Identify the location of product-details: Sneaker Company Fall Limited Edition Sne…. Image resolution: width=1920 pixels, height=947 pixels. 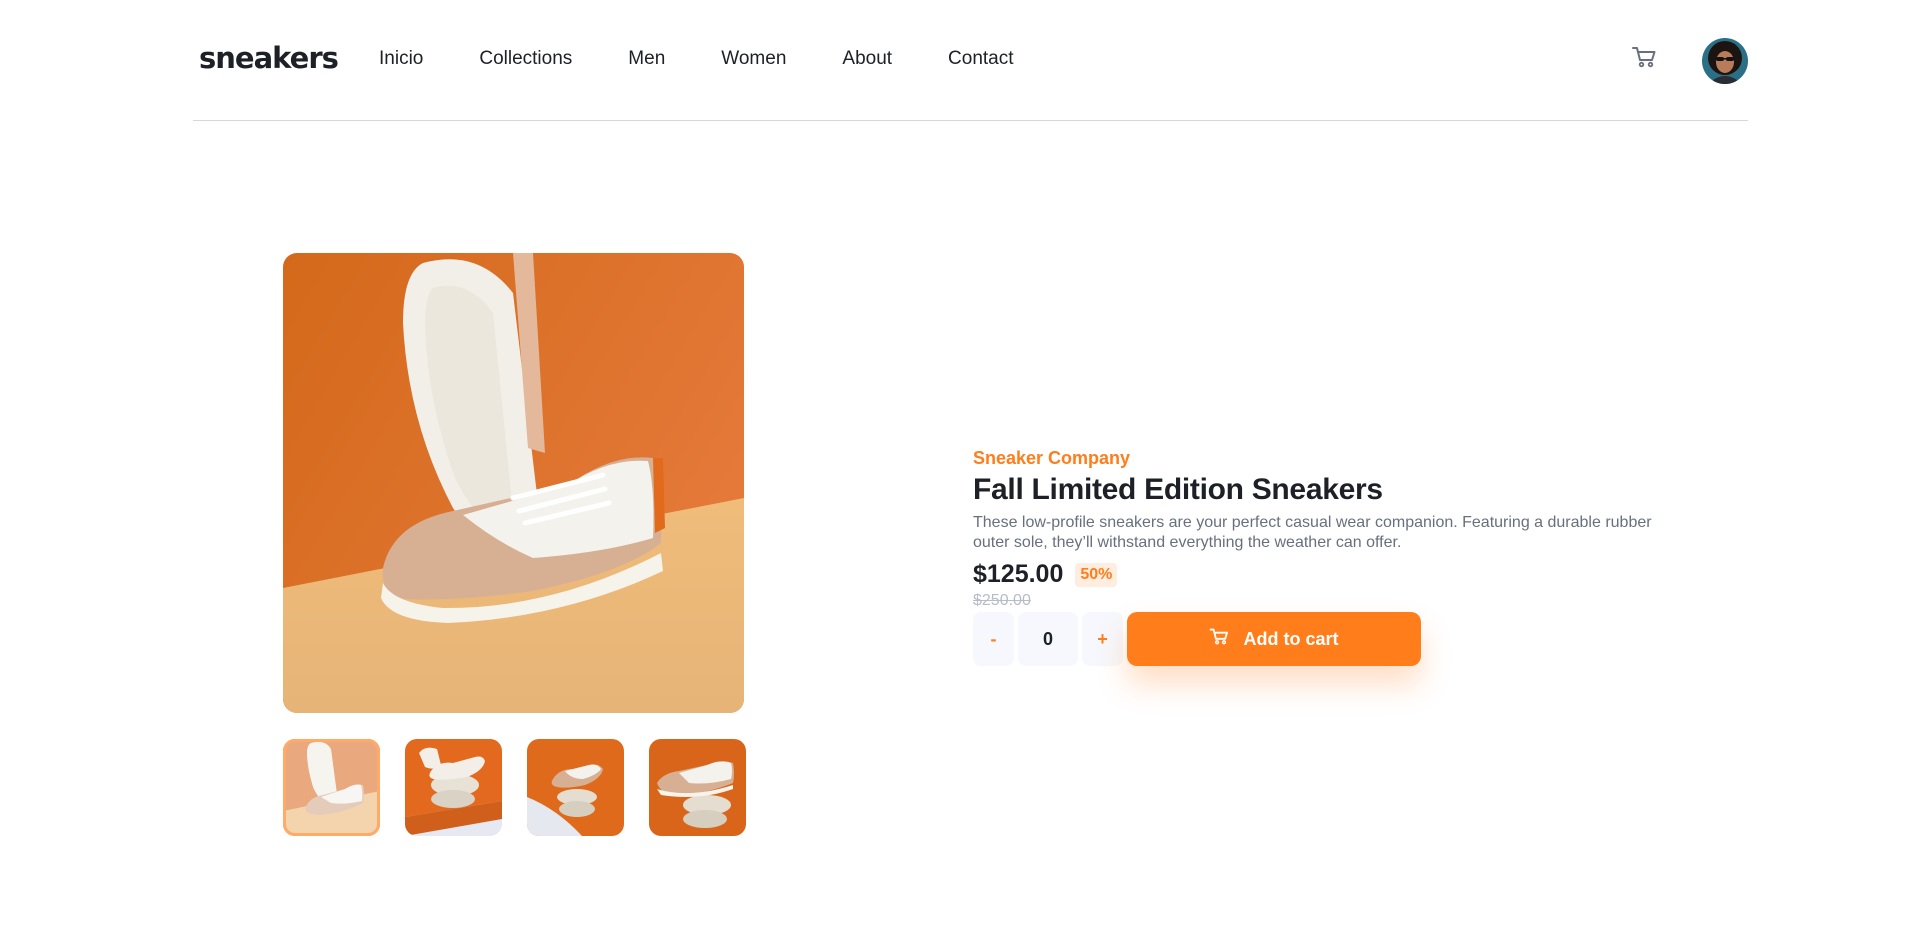
(1323, 557).